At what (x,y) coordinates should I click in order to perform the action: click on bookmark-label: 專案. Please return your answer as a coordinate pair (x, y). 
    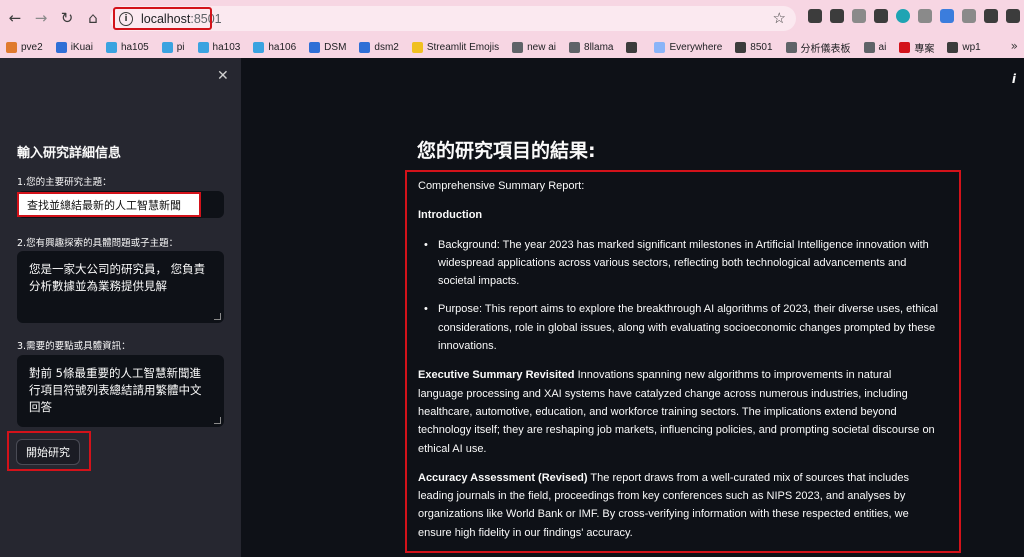
    Looking at the image, I should click on (924, 49).